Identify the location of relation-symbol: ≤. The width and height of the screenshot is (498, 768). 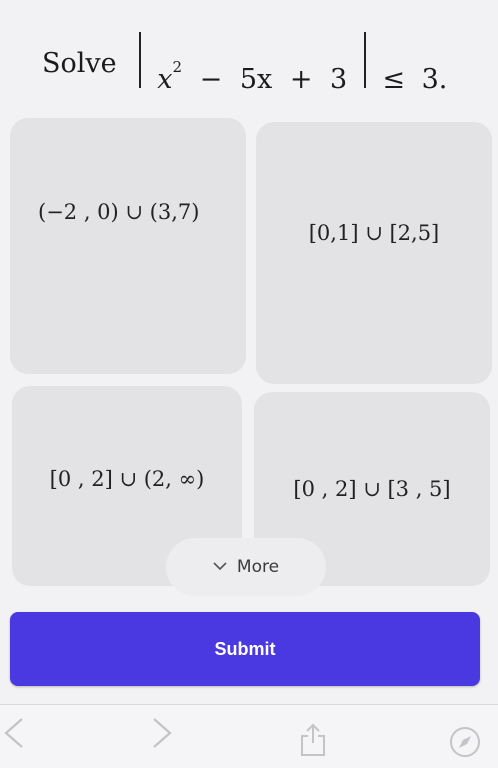
(394, 79).